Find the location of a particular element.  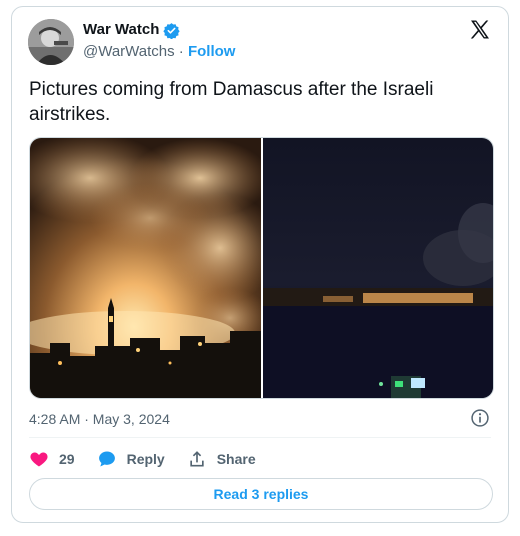

heart-icon is located at coordinates (39, 459).